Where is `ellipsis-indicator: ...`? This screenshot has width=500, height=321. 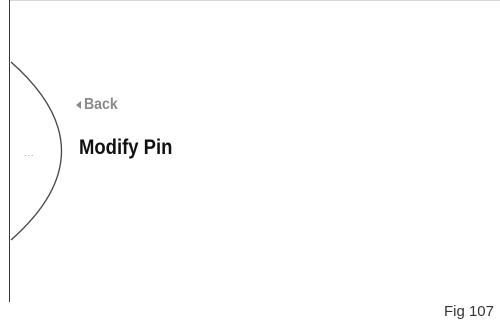 ellipsis-indicator: ... is located at coordinates (29, 153).